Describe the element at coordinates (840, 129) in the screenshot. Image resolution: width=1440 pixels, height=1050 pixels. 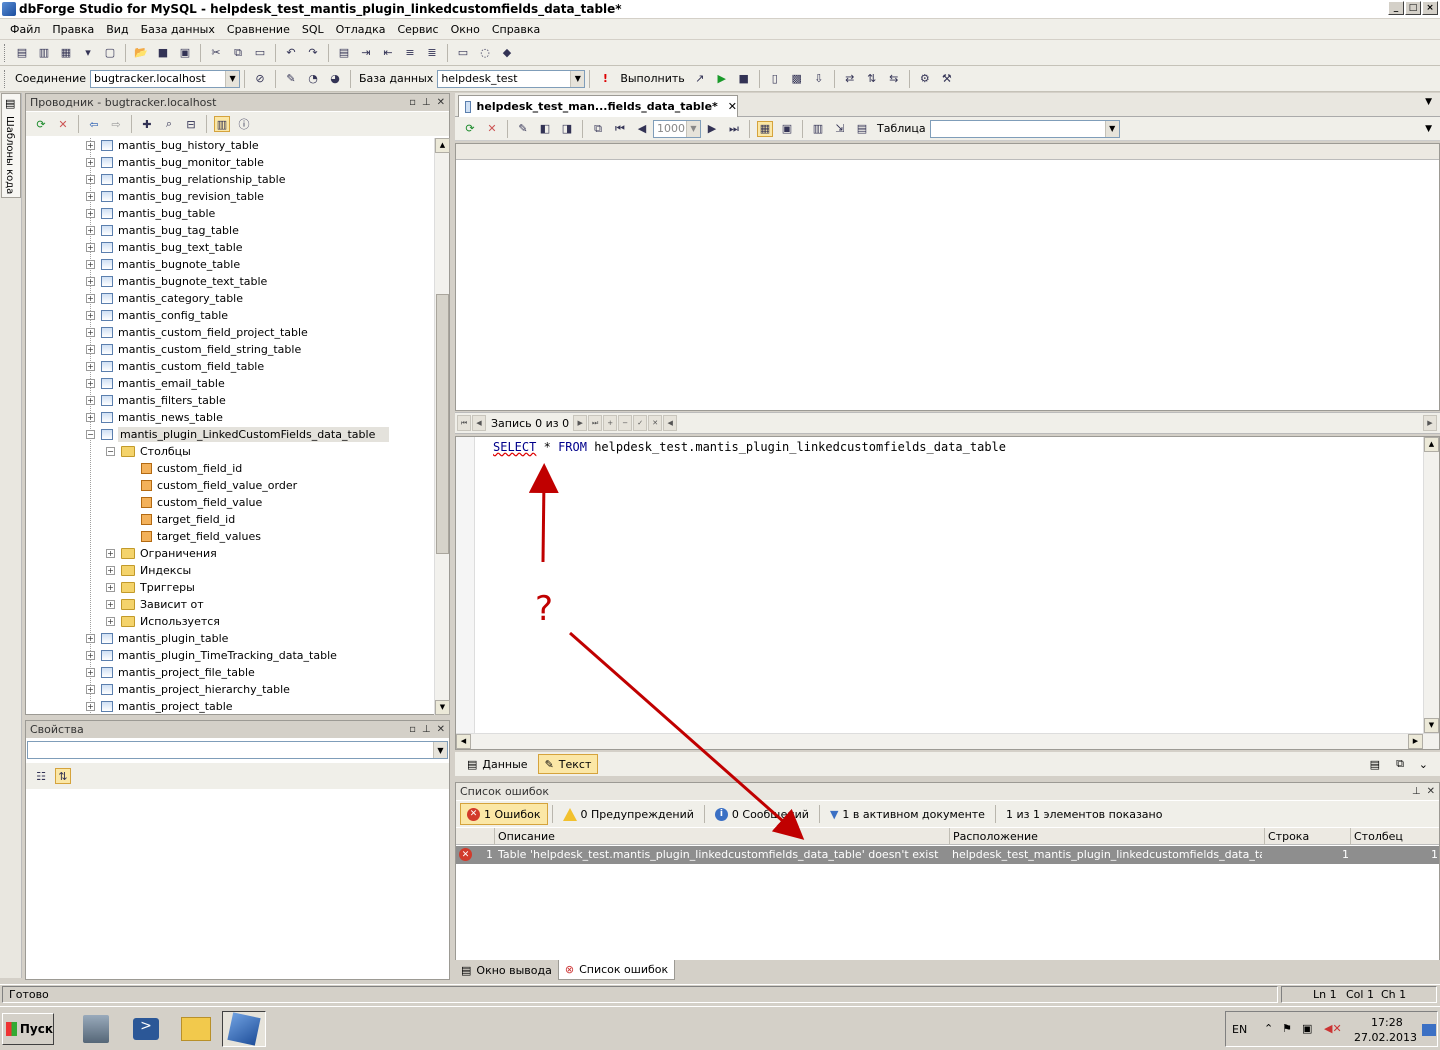
I see `export-grid-icon: ⇲` at that location.